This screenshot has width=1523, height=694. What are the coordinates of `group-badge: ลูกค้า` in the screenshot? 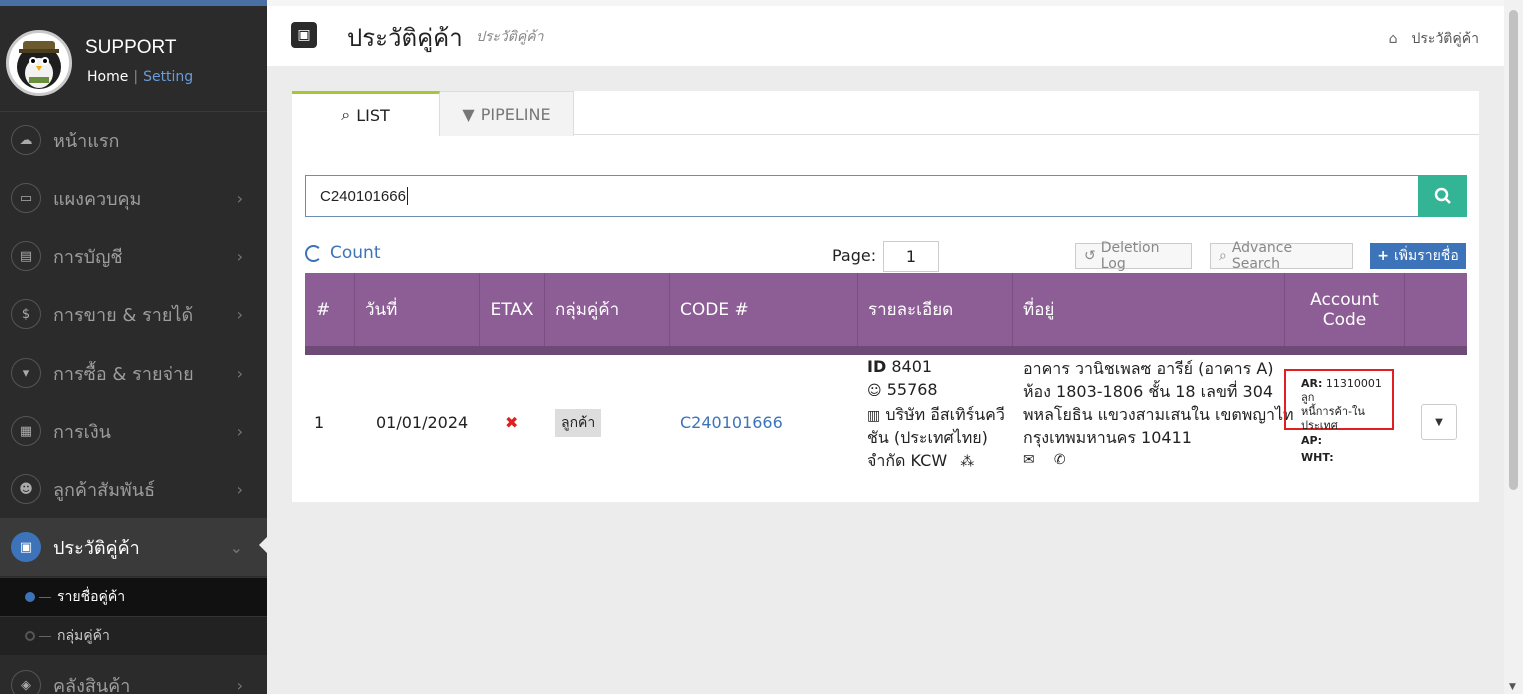 It's located at (578, 423).